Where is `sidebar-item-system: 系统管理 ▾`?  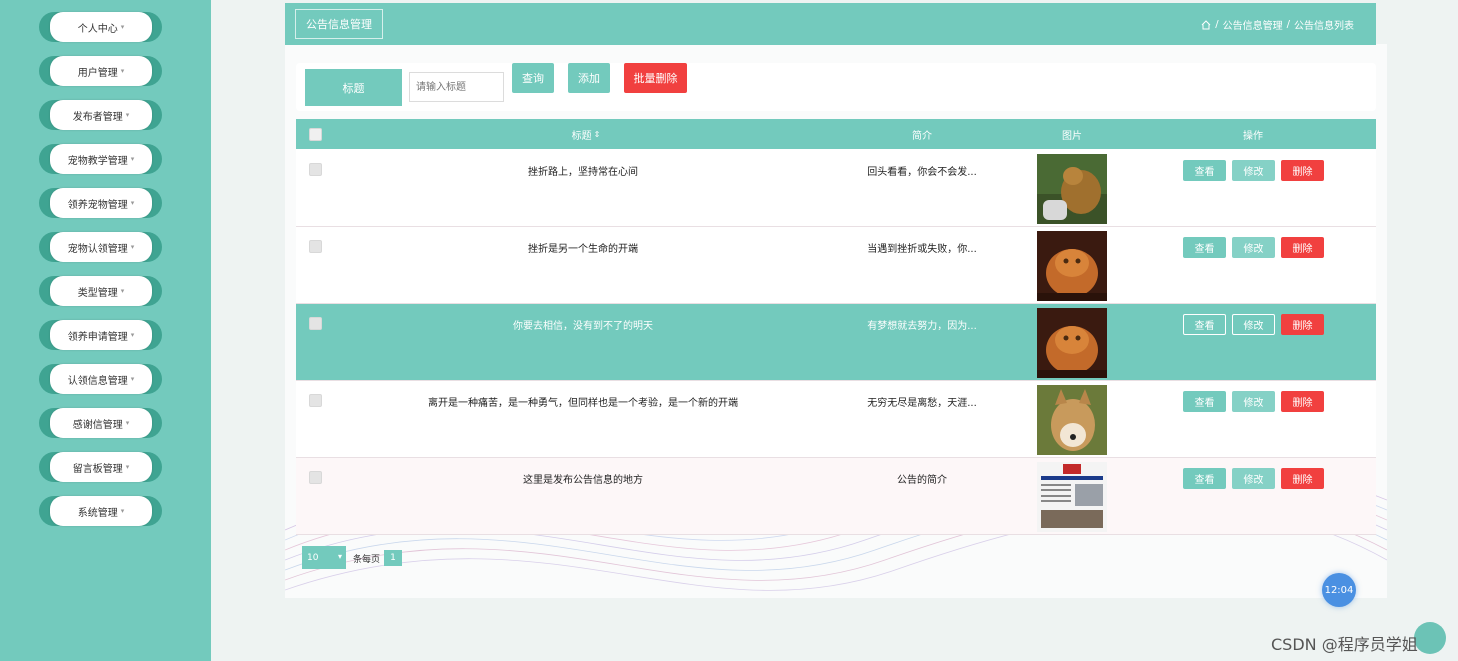 sidebar-item-system: 系统管理 ▾ is located at coordinates (100, 511).